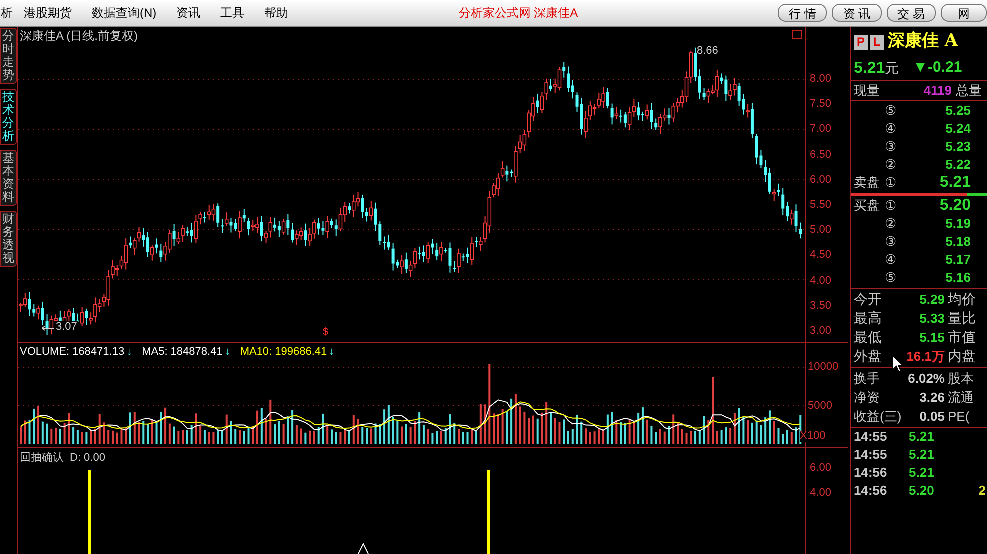 Image resolution: width=987 pixels, height=554 pixels. I want to click on indicator-axis-label: 6.00, so click(821, 468).